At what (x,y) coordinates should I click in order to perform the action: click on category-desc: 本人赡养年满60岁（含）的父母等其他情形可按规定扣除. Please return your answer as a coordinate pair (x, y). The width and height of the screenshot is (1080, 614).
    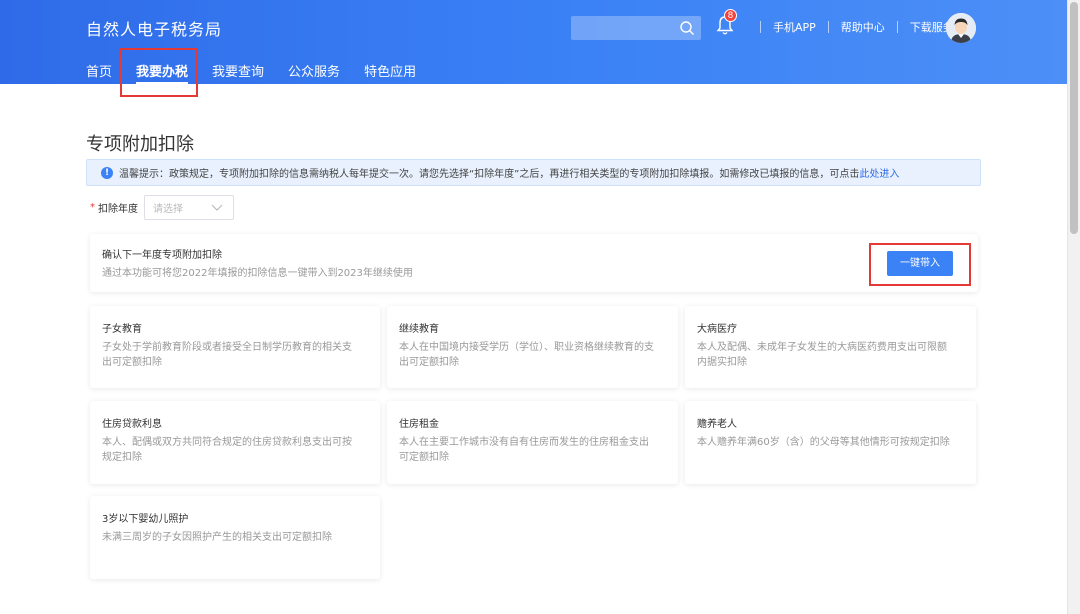
    Looking at the image, I should click on (823, 442).